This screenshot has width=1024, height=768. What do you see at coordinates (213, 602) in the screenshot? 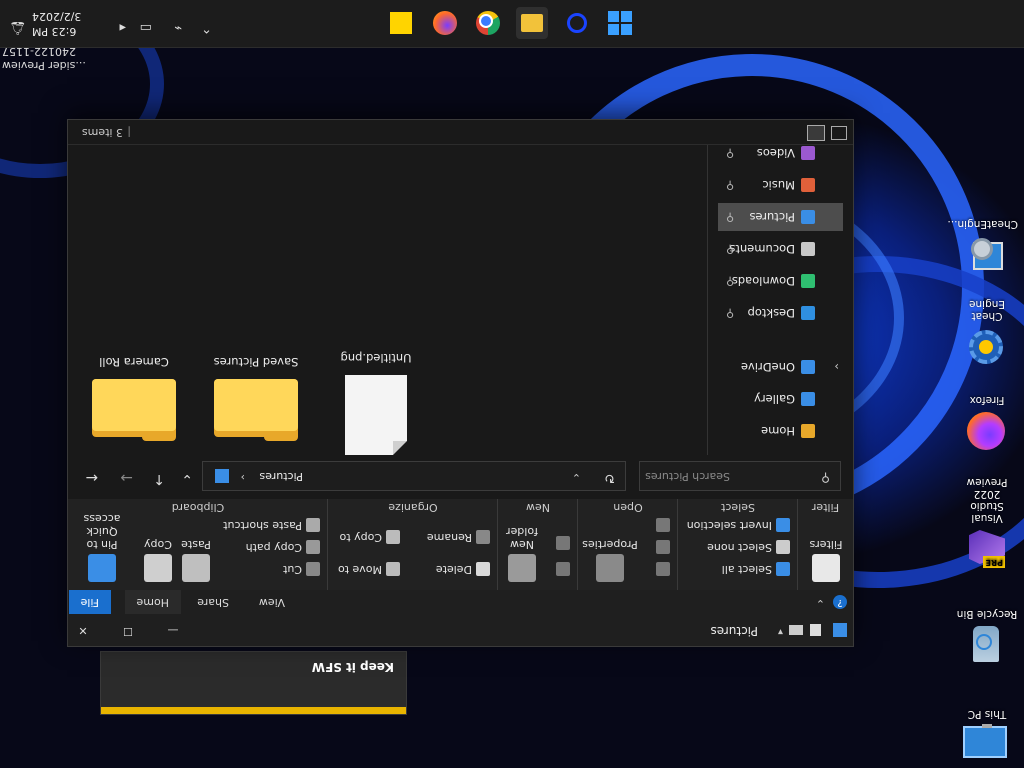
I see `tab-share: Share` at bounding box center [213, 602].